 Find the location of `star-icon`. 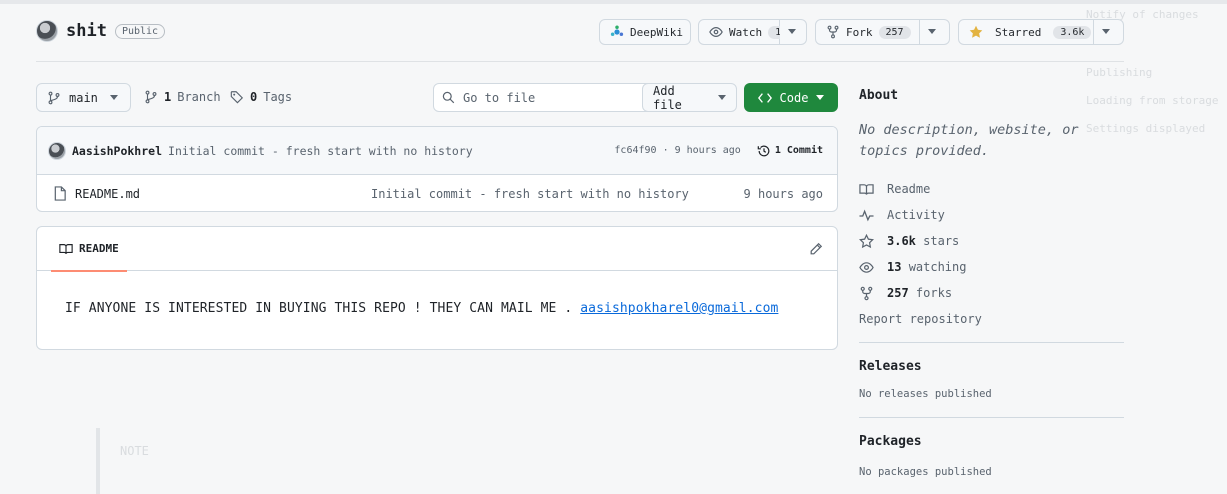

star-icon is located at coordinates (866, 241).